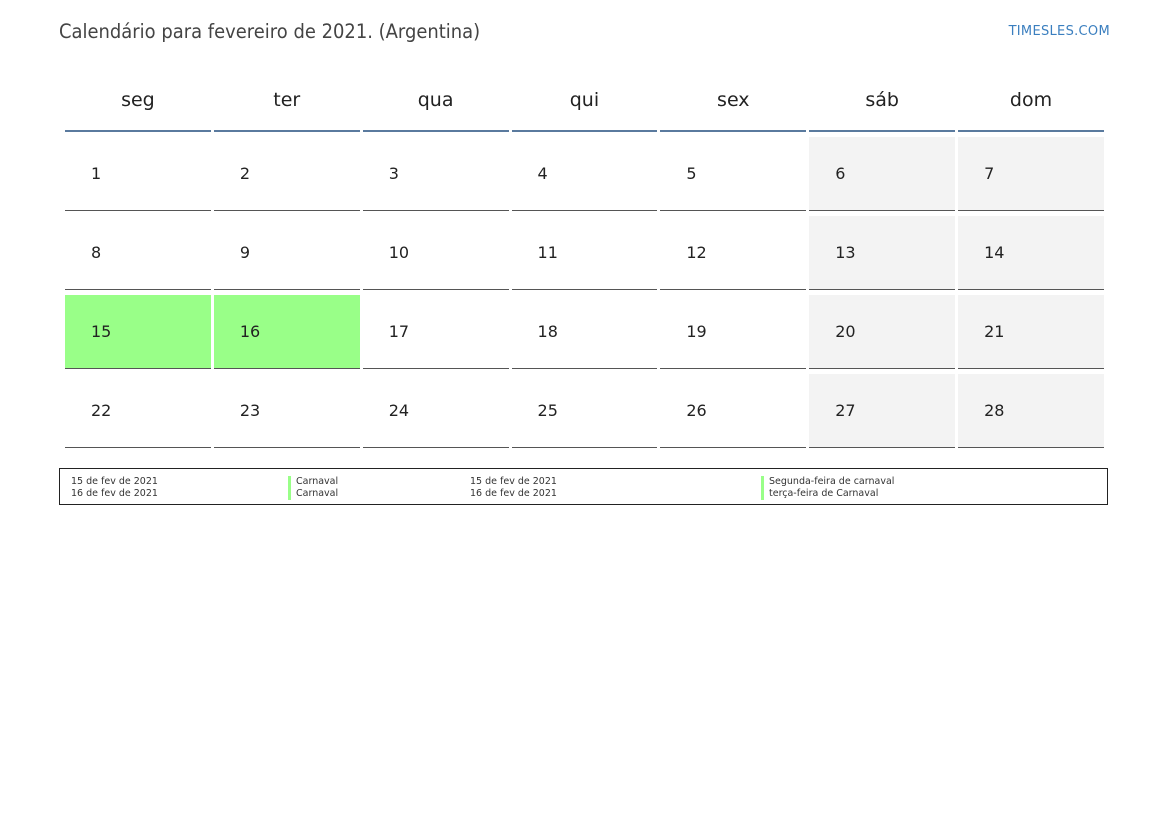 This screenshot has width=1169, height=827. I want to click on day-cell: 4, so click(584, 174).